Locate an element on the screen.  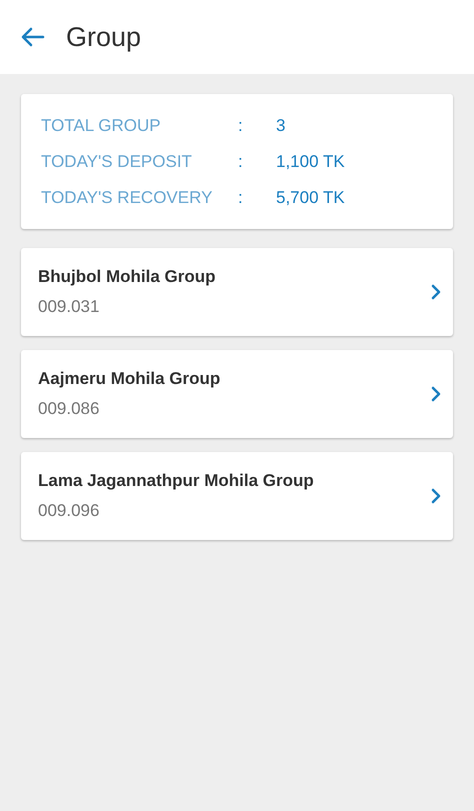
summary-label: TODAY'S RECOVERY is located at coordinates (127, 197).